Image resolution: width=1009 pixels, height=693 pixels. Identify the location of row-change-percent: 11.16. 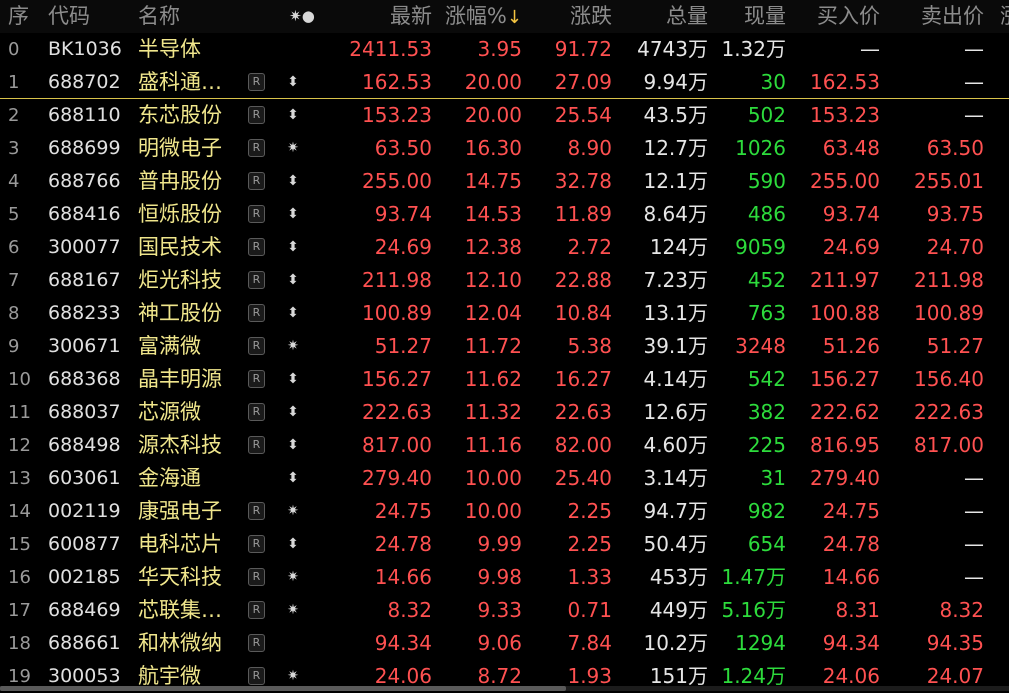
(493, 445).